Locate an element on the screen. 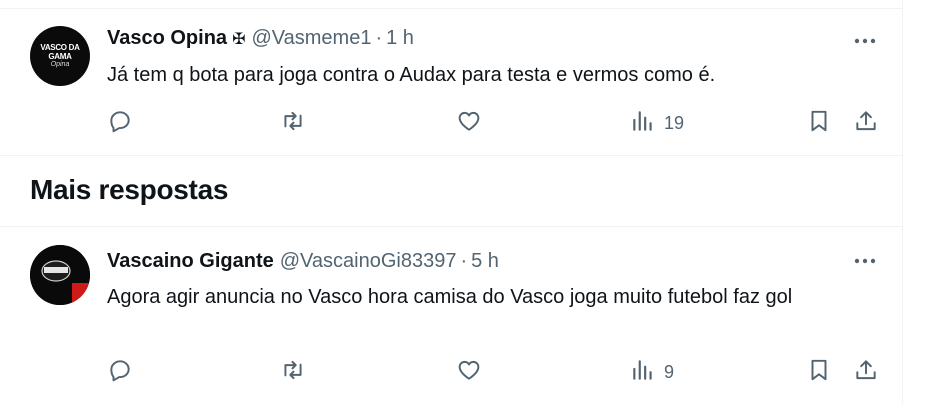 This screenshot has width=946, height=404. views-count: 19 is located at coordinates (674, 122).